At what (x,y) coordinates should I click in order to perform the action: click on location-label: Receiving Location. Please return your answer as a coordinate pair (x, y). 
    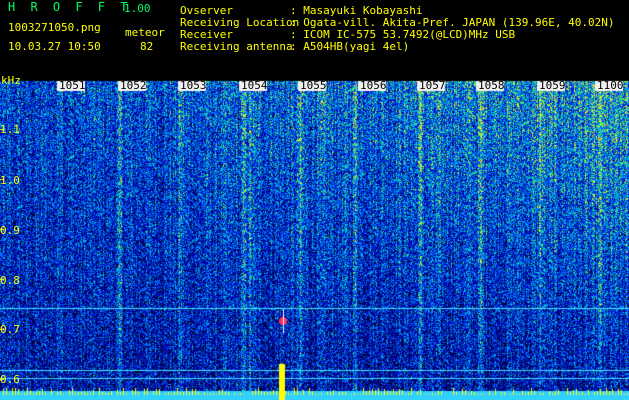
    Looking at the image, I should click on (240, 22).